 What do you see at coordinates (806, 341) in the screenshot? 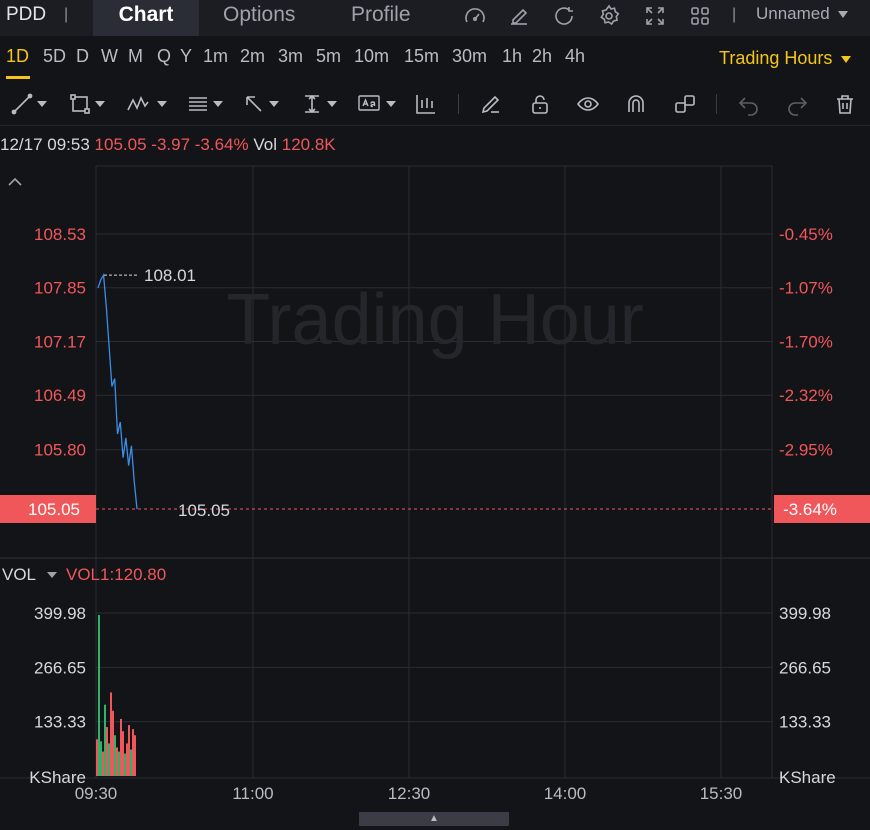
I see `pct-tick-label: -1.70%` at bounding box center [806, 341].